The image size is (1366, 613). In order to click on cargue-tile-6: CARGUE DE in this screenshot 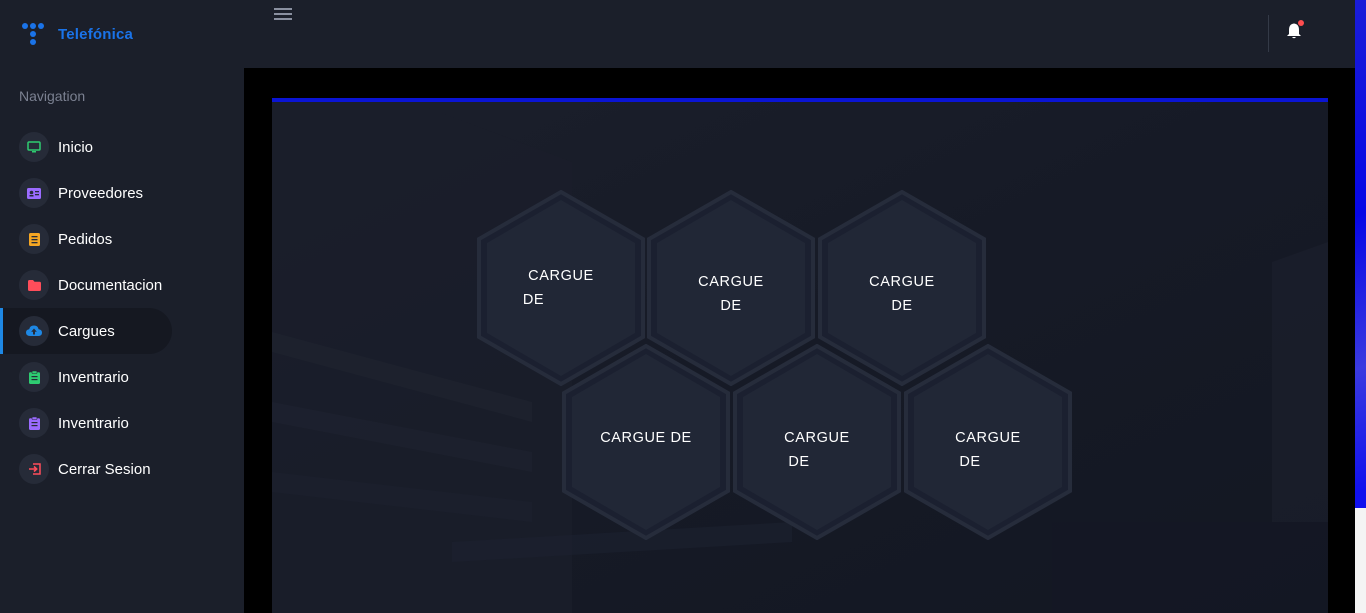, I will do `click(988, 442)`.